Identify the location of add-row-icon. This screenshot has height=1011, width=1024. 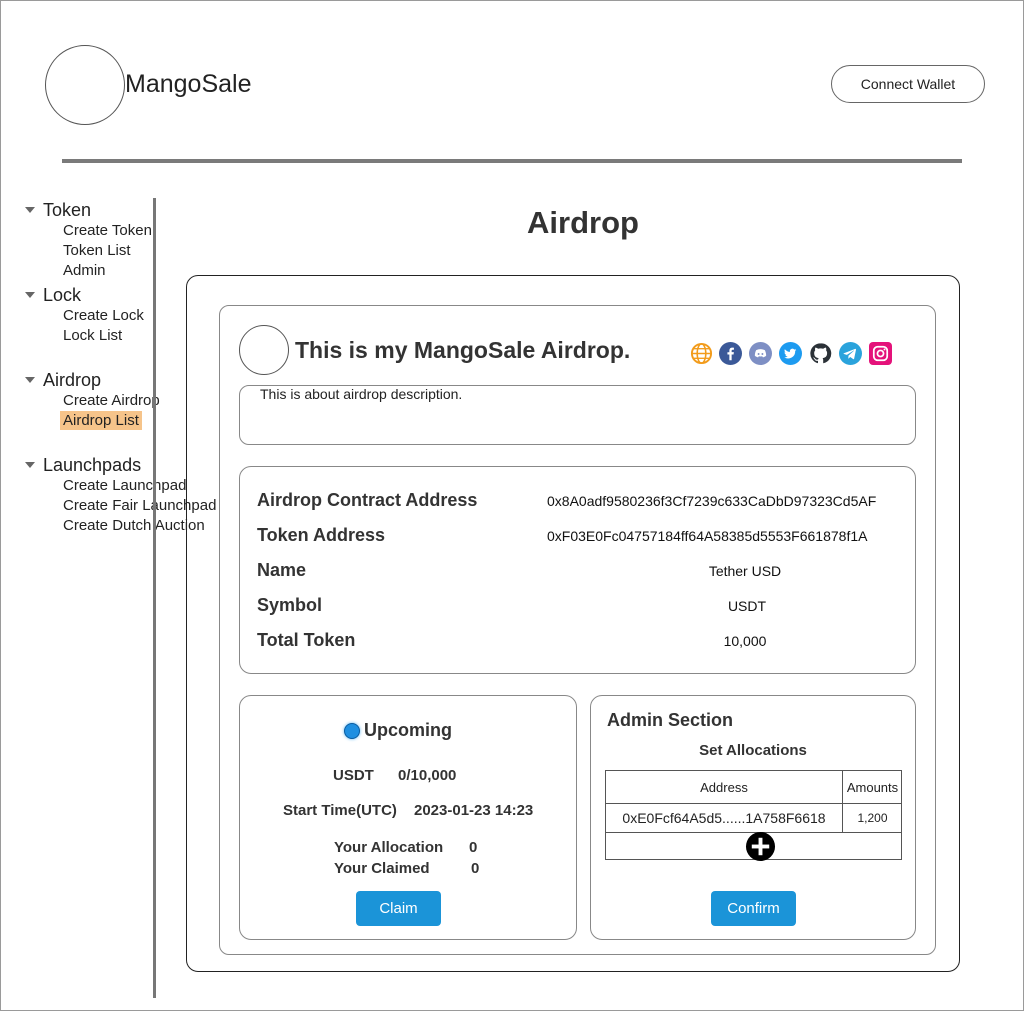
(760, 846).